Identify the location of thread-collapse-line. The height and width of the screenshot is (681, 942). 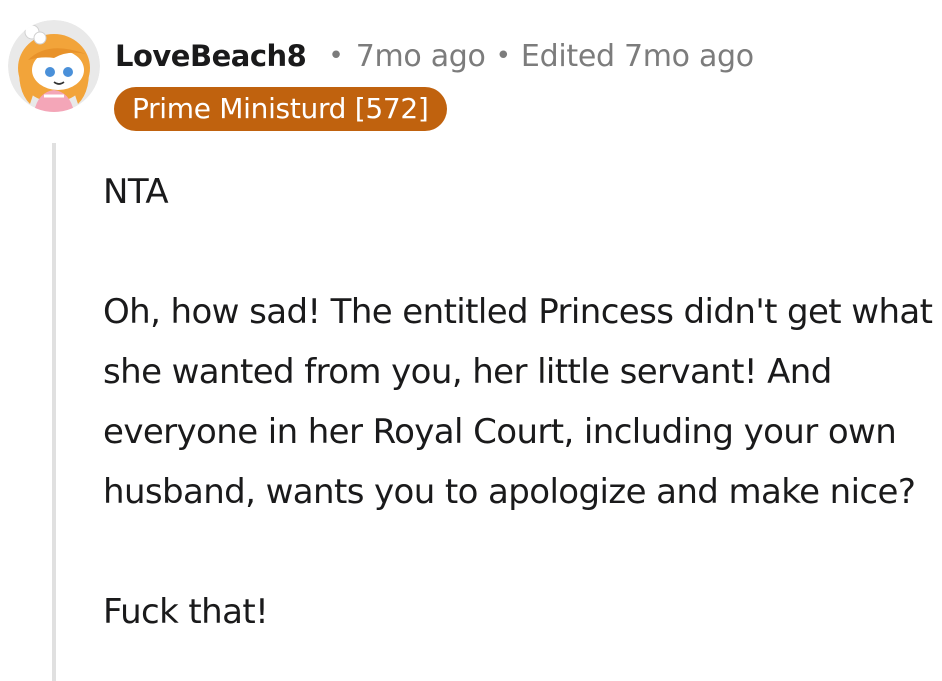
(54, 412).